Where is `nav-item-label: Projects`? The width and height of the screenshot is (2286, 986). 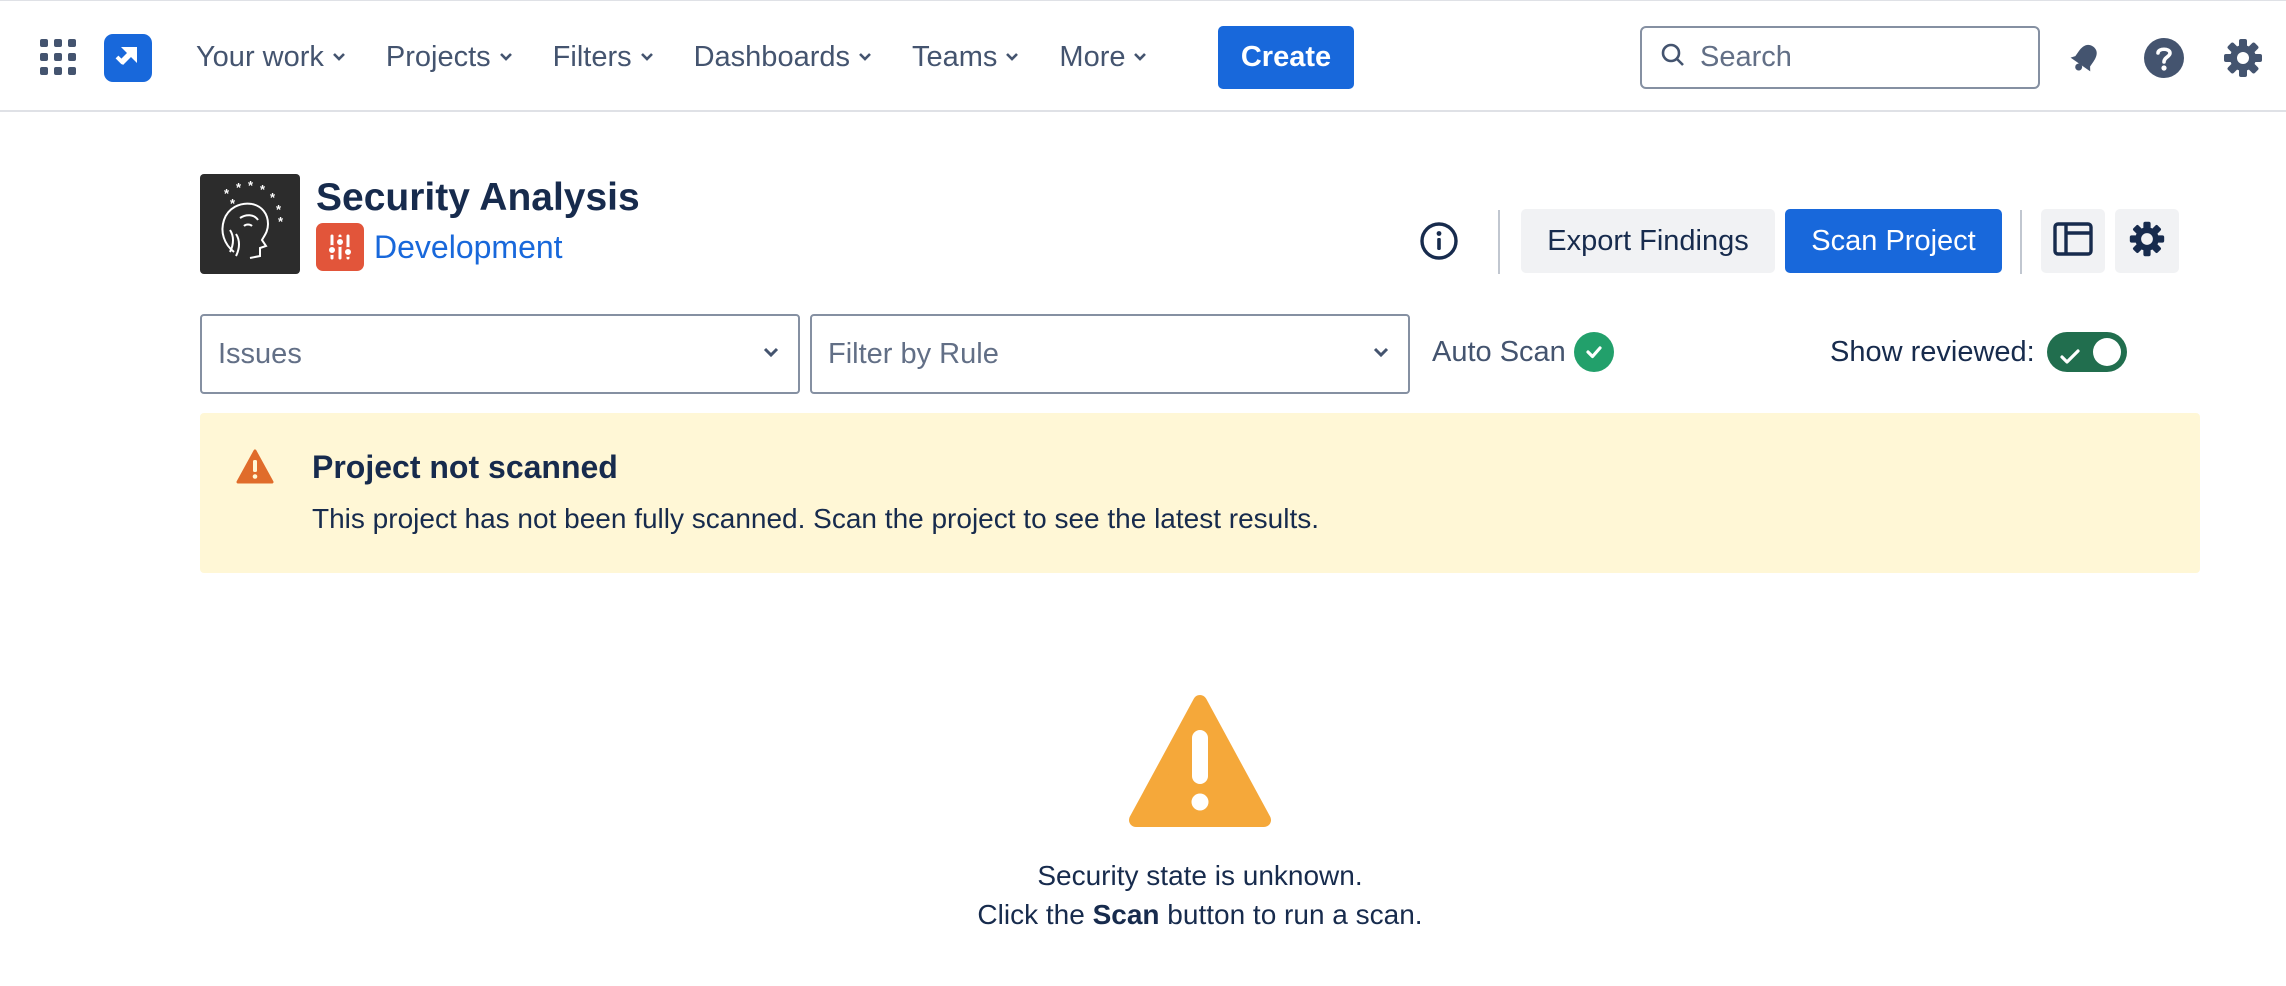
nav-item-label: Projects is located at coordinates (438, 56).